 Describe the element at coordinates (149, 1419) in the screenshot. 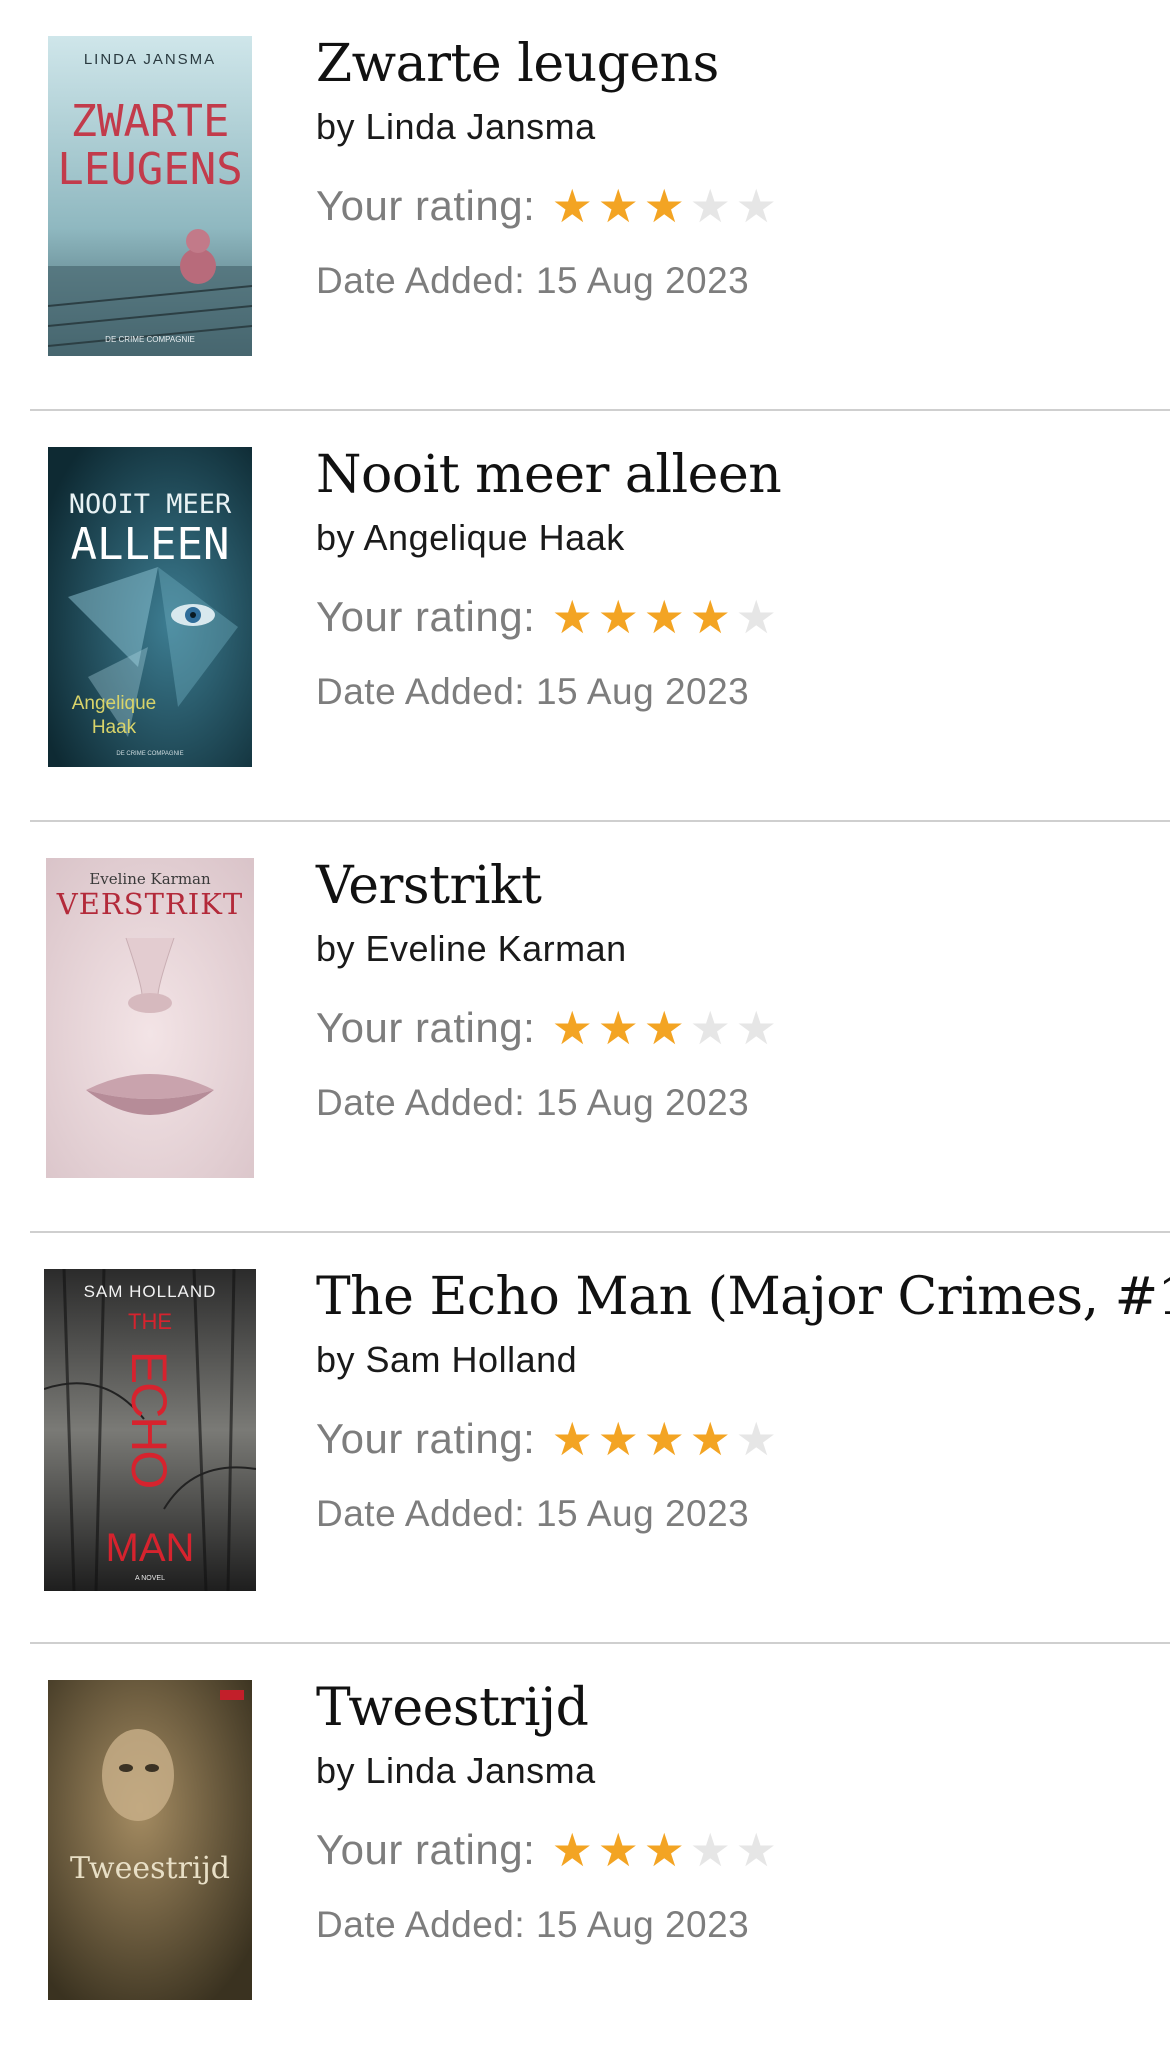

I see `cover-title-line: ECHO` at that location.